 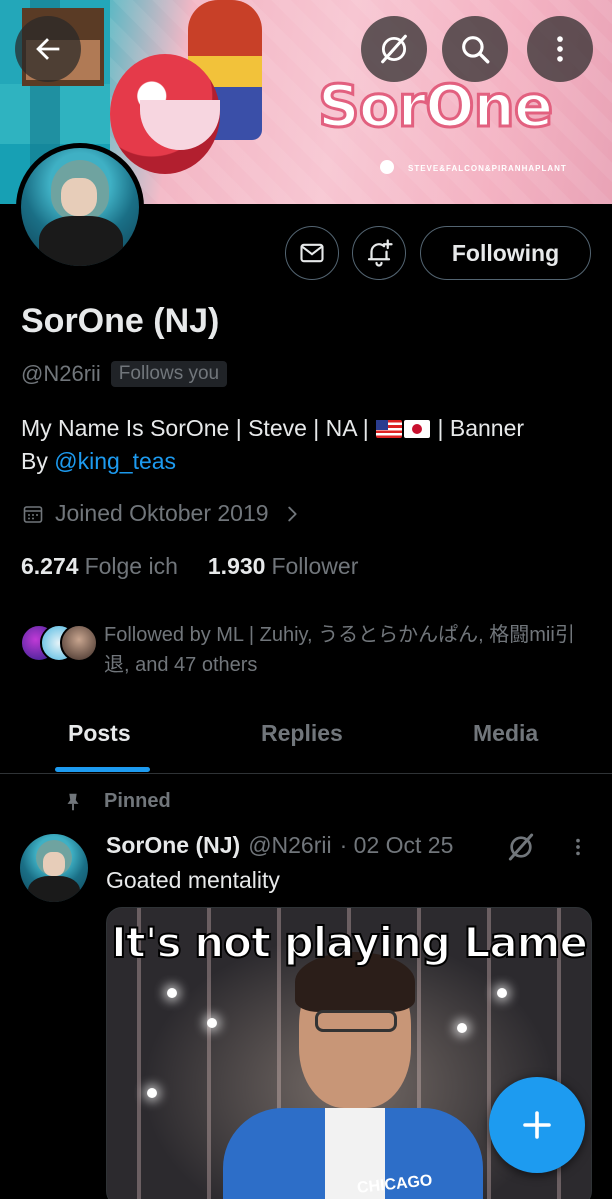 I want to click on pin-icon, so click(x=73, y=801).